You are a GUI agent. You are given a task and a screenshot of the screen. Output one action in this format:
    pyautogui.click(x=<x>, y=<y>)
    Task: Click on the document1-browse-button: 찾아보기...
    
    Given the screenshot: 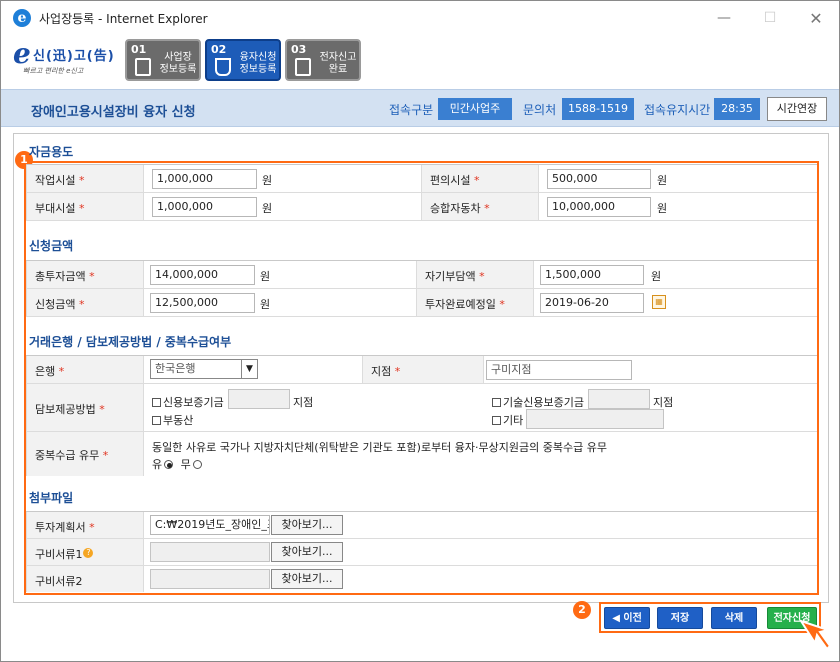 What is the action you would take?
    pyautogui.click(x=307, y=552)
    